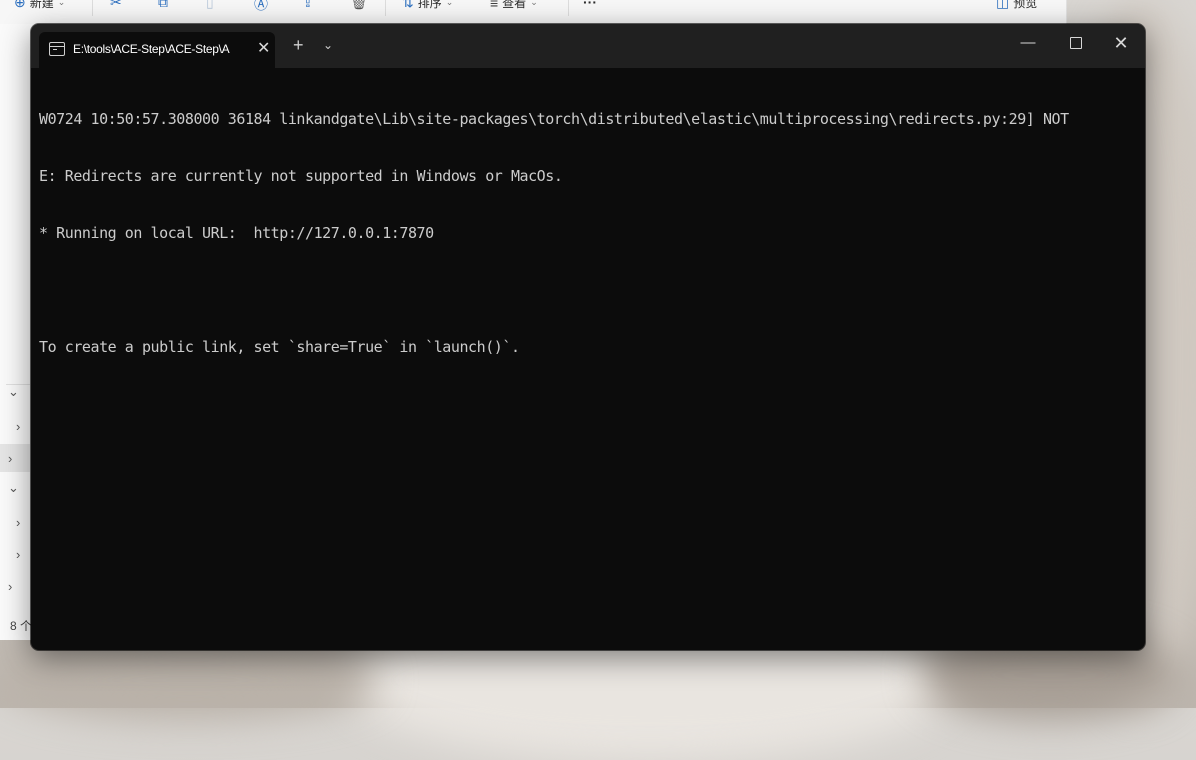  Describe the element at coordinates (151, 49) in the screenshot. I see `tab-title: E:\tools\ACE-Step\ACE-Step\A` at that location.